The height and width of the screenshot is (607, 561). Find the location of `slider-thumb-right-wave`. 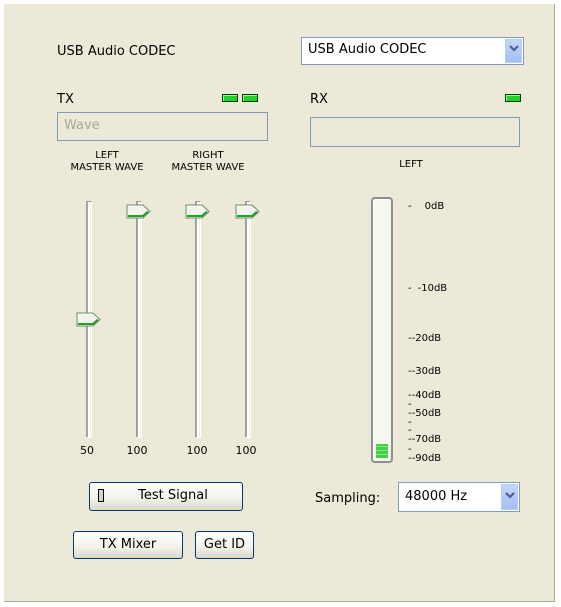

slider-thumb-right-wave is located at coordinates (247, 211).